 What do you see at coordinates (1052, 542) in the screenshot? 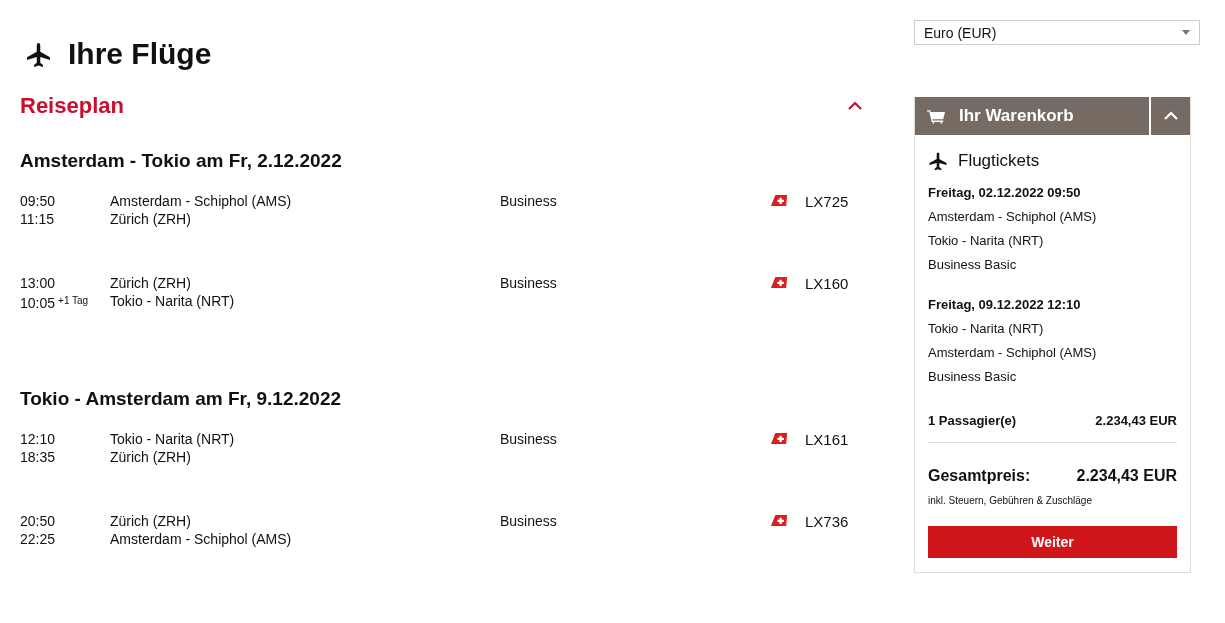
I see `continue-button: Weiter` at bounding box center [1052, 542].